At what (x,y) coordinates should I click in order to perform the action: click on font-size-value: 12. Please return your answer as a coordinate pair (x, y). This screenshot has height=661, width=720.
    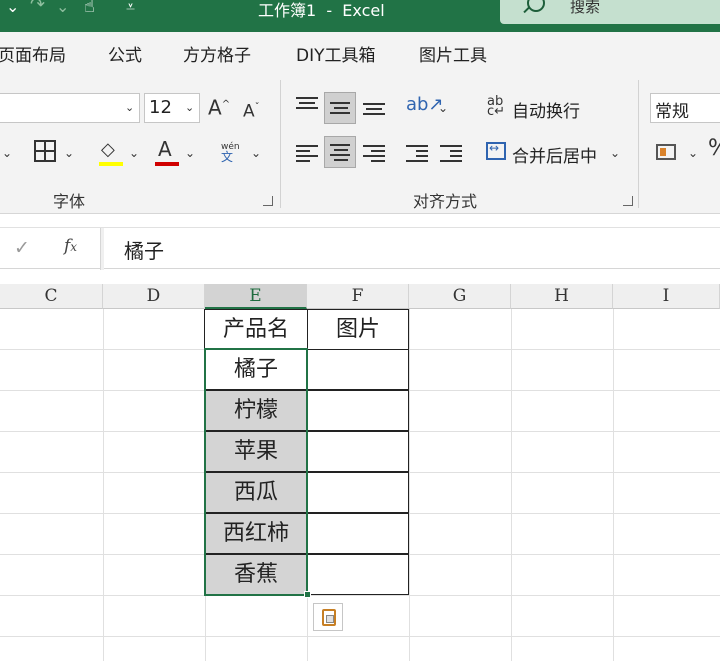
    Looking at the image, I should click on (160, 107).